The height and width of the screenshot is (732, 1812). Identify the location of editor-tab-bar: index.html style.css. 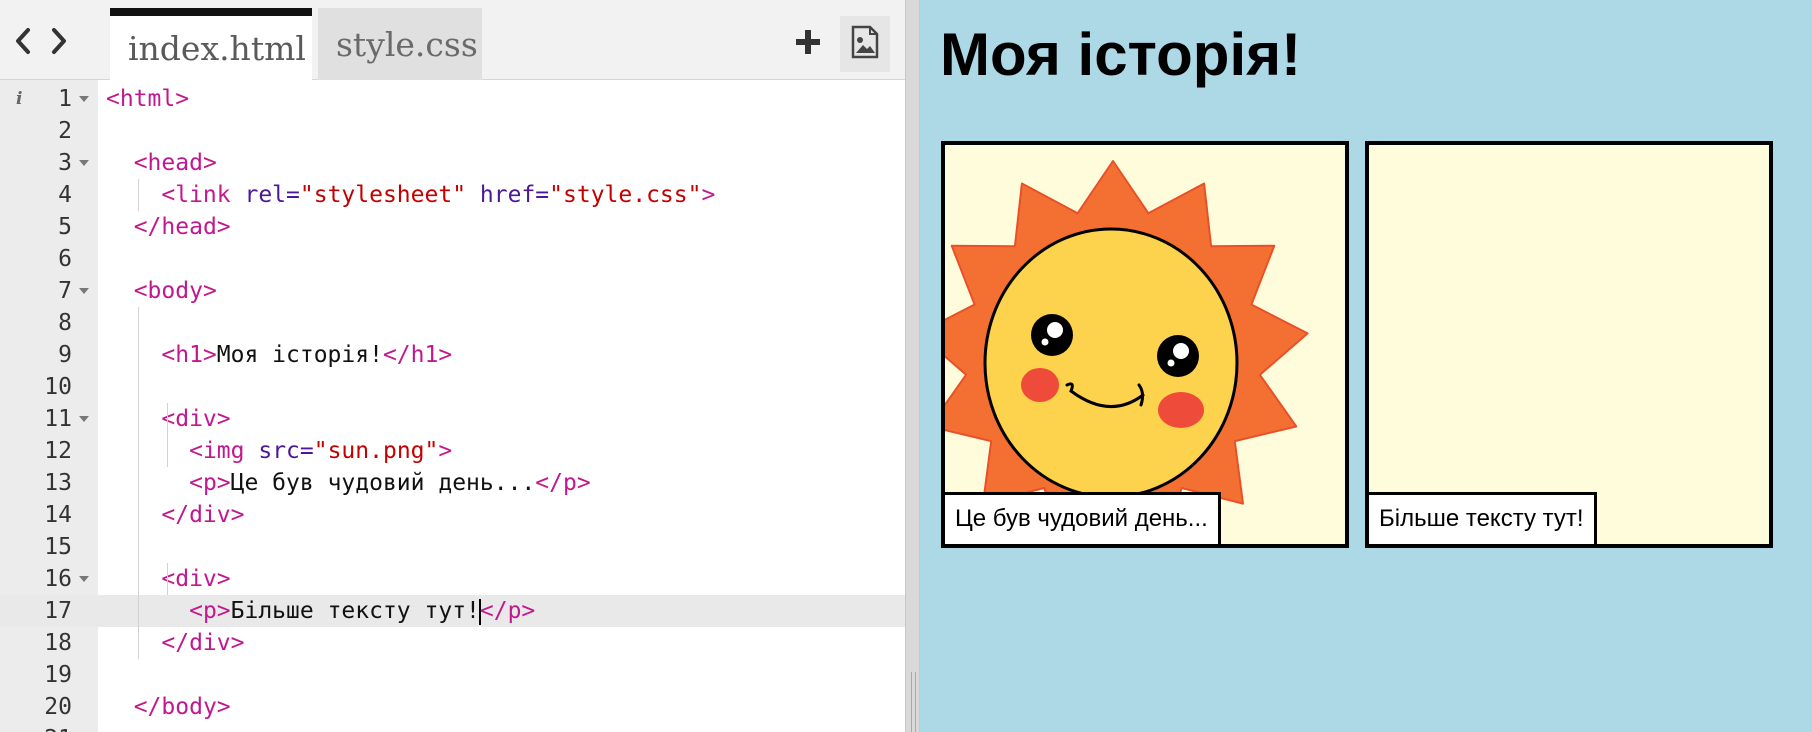
(452, 40).